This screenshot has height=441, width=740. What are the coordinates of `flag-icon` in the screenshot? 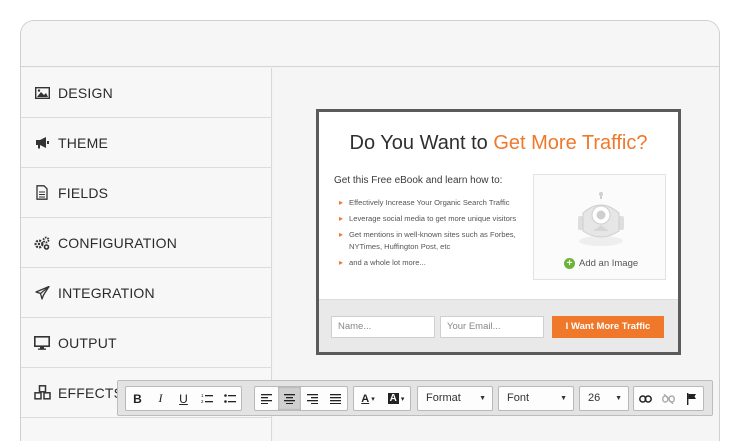 It's located at (691, 398).